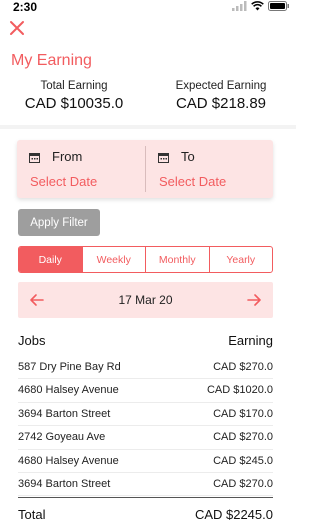 The height and width of the screenshot is (528, 320). I want to click on expected-earning-label: Expected Earning, so click(221, 86).